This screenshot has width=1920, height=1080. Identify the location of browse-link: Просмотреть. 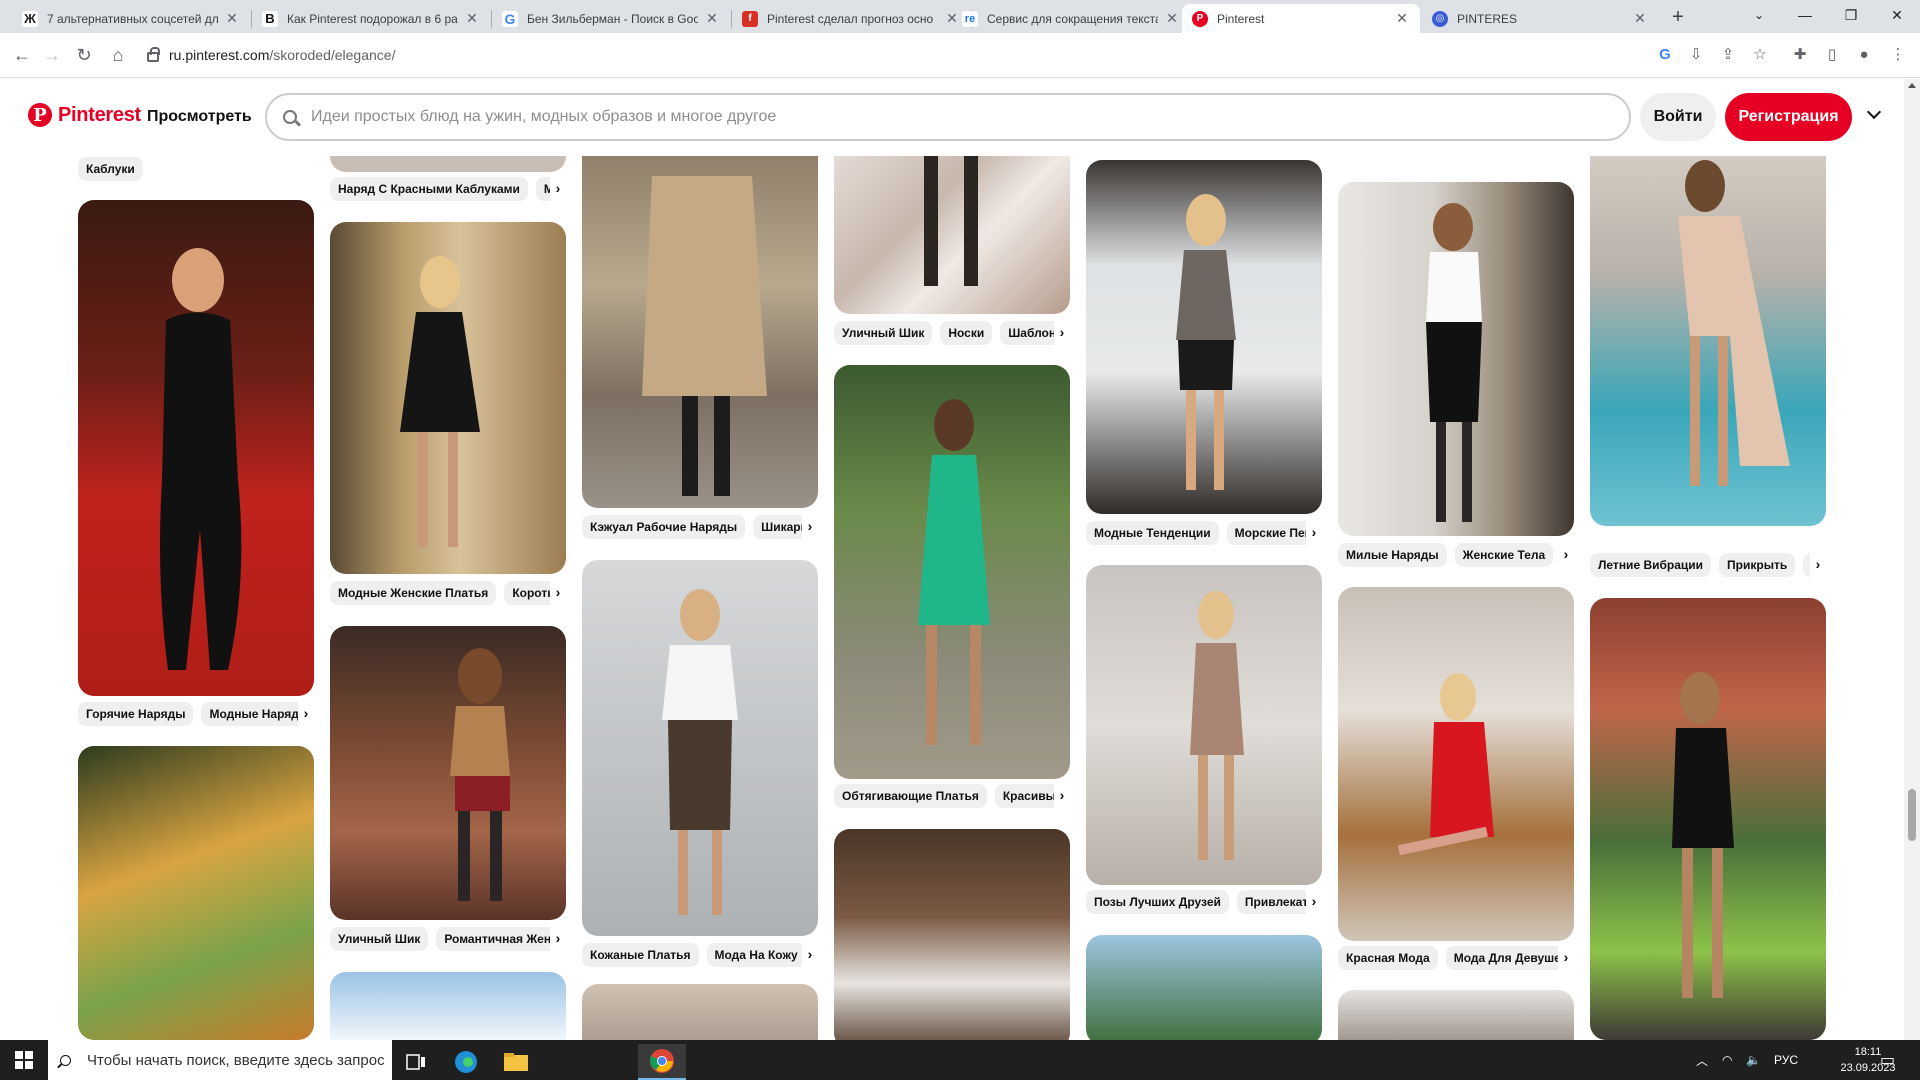
(199, 117).